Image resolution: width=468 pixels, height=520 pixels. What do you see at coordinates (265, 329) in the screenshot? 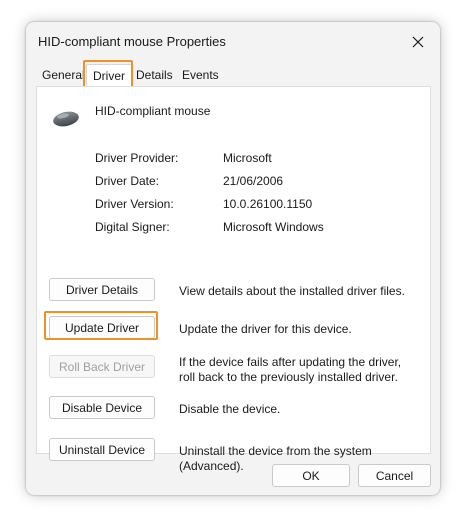
I see `update-driver-description: Update the driver for this device.` at bounding box center [265, 329].